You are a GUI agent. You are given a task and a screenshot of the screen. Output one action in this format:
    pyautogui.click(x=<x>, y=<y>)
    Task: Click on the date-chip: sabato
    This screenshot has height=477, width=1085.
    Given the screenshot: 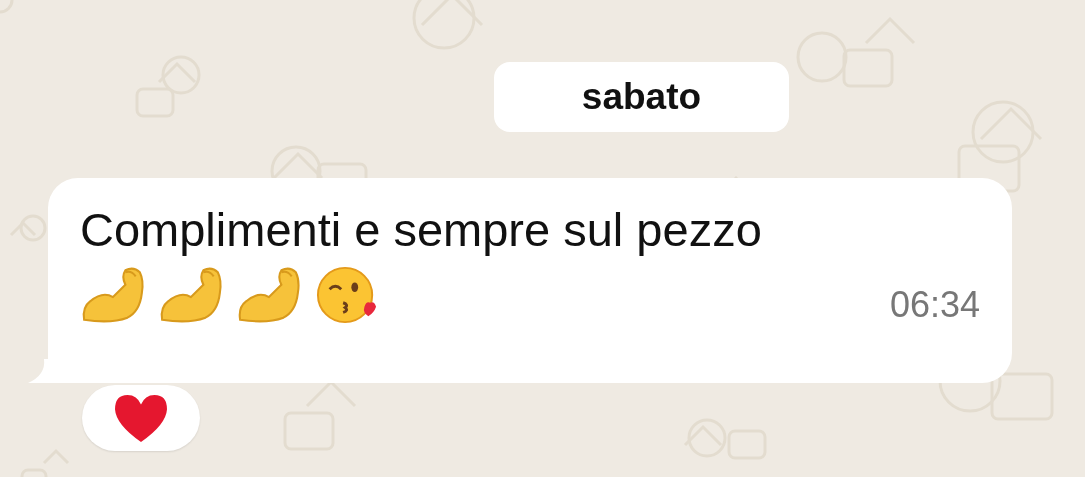 What is the action you would take?
    pyautogui.click(x=641, y=97)
    